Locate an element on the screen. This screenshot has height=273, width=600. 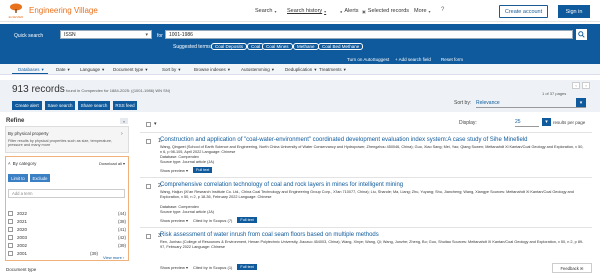
bell-icon: ● is located at coordinates (341, 11).